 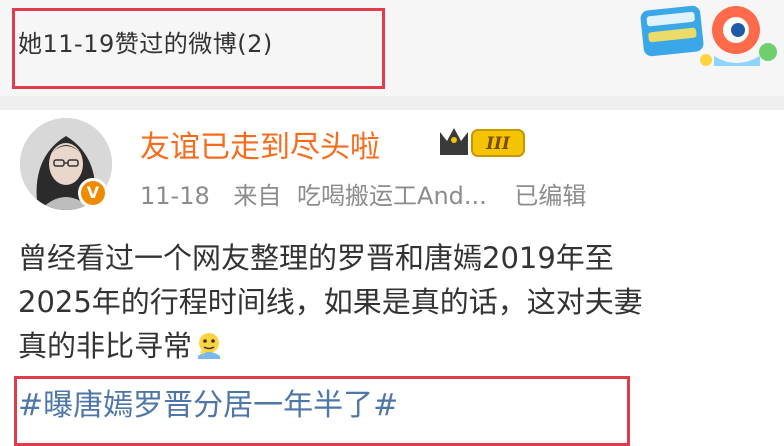 What do you see at coordinates (105, 346) in the screenshot?
I see `post-text-line-3: 真的非比寻常` at bounding box center [105, 346].